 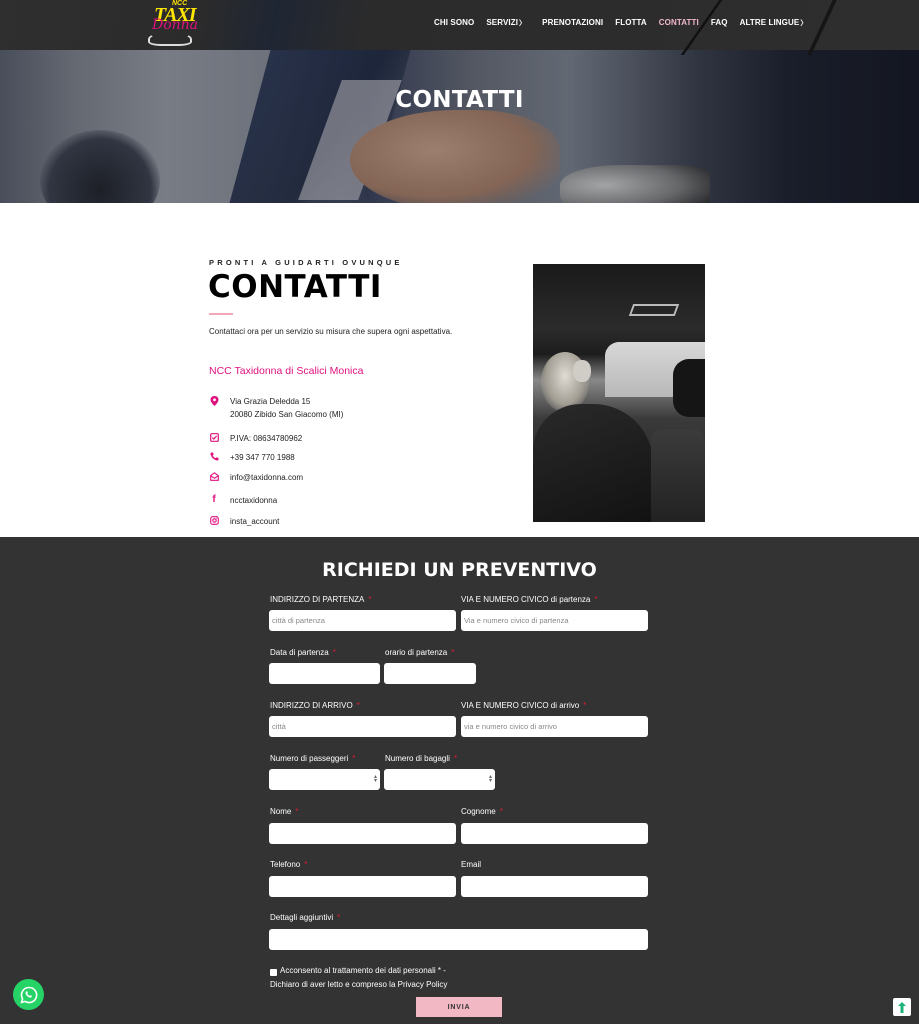 What do you see at coordinates (273, 972) in the screenshot?
I see `consent-checkbox` at bounding box center [273, 972].